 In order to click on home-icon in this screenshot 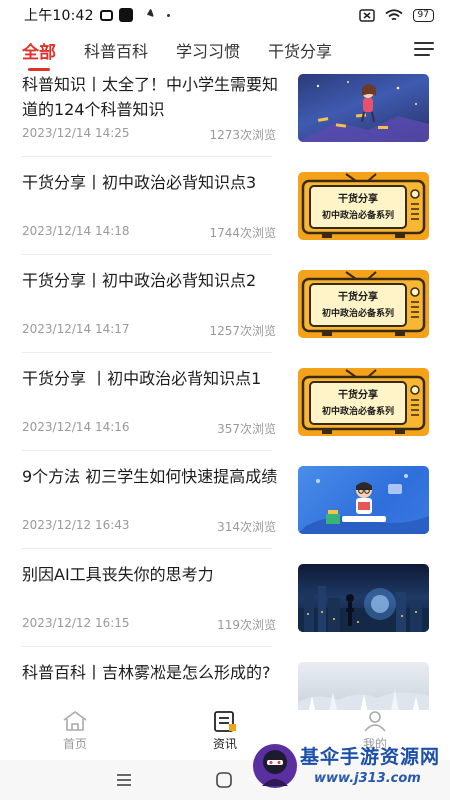, I will do `click(75, 721)`.